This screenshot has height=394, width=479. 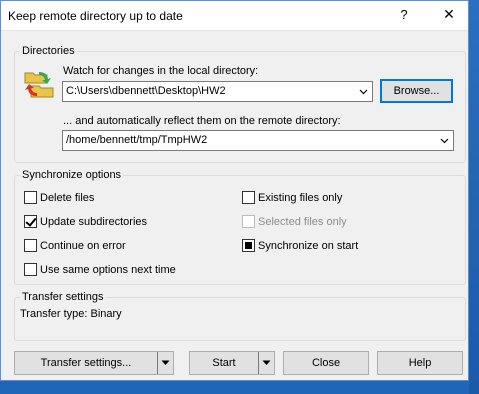 I want to click on existing-files-only-checkbox: Existing files only, so click(x=292, y=197).